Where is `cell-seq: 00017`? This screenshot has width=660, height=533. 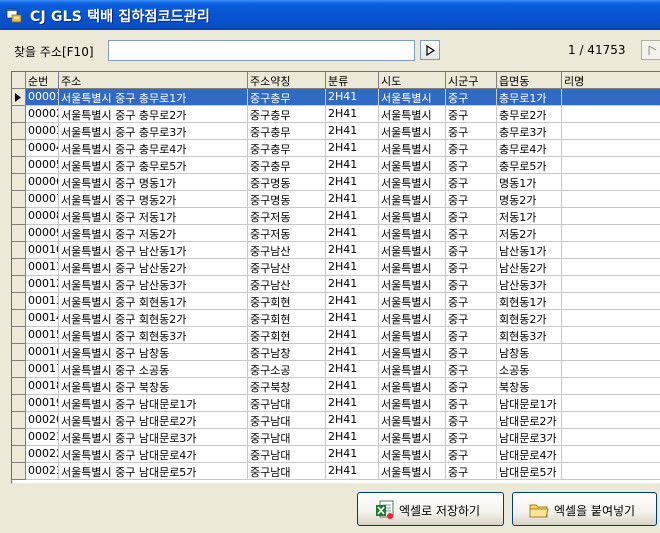
cell-seq: 00017 is located at coordinates (42, 369).